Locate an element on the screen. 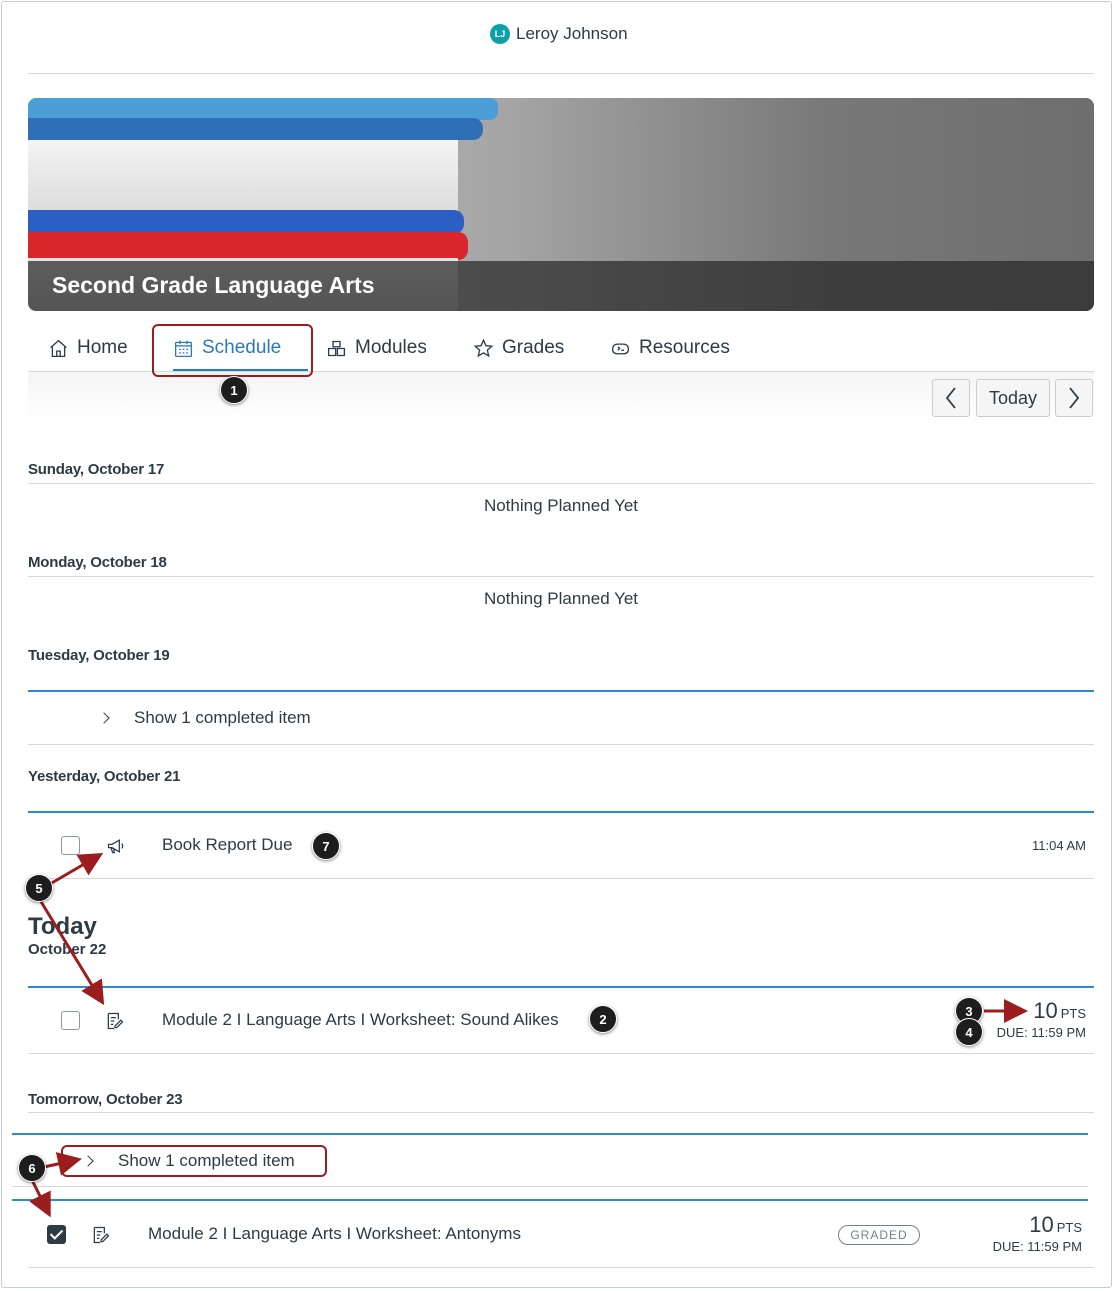  today-date: October 22 is located at coordinates (67, 949).